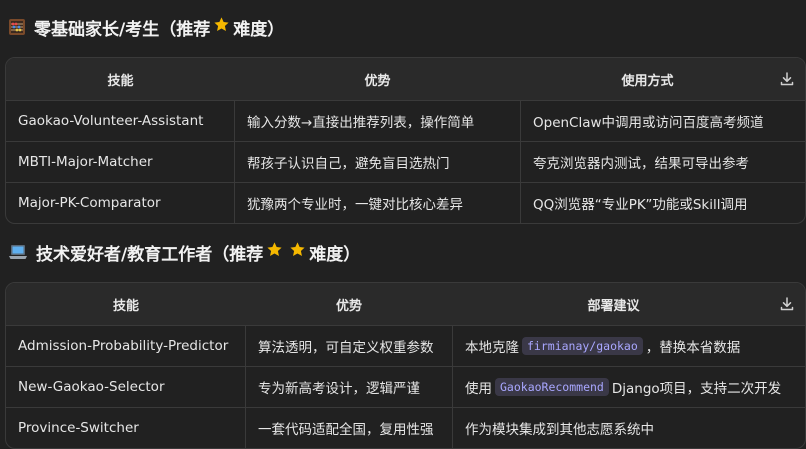 The image size is (806, 449). What do you see at coordinates (150, 254) in the screenshot?
I see `section-title: 技术爱好者/教育工作者（推荐` at bounding box center [150, 254].